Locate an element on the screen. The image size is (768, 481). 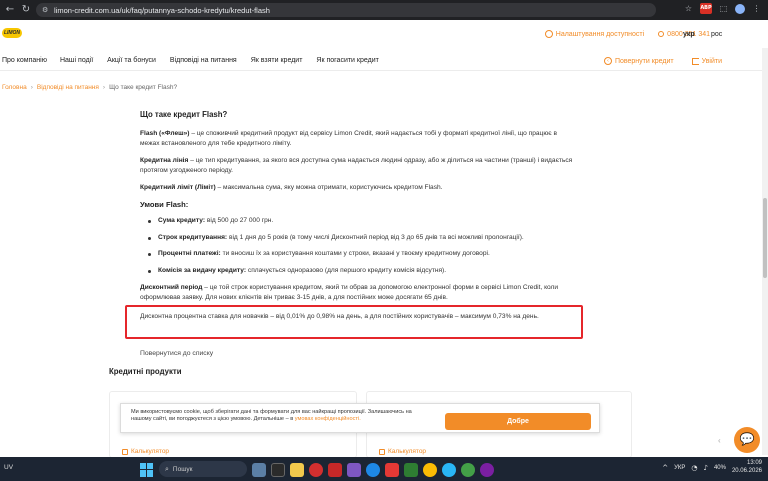
page-scrollbar is located at coordinates (765, 251).